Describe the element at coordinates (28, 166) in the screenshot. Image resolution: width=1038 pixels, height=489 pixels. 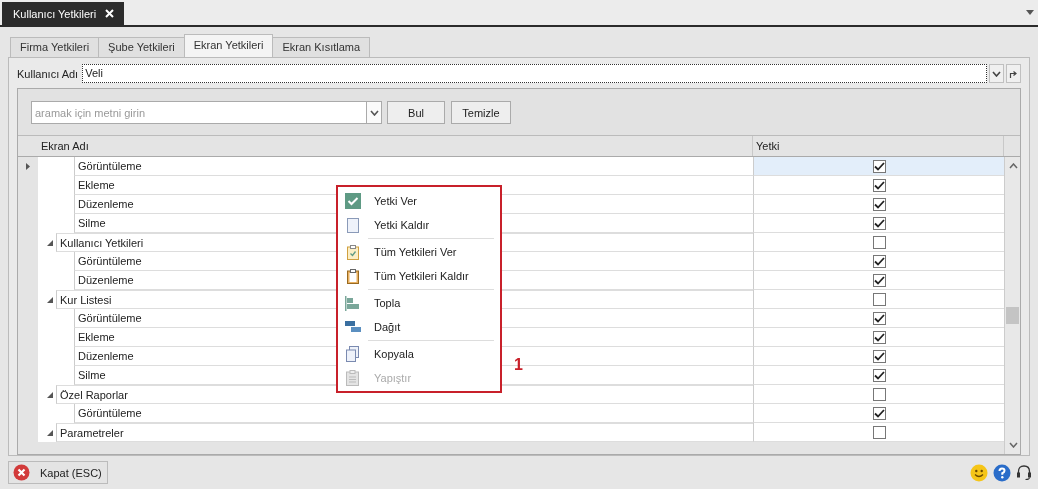
I see `row-indicator-icon` at that location.